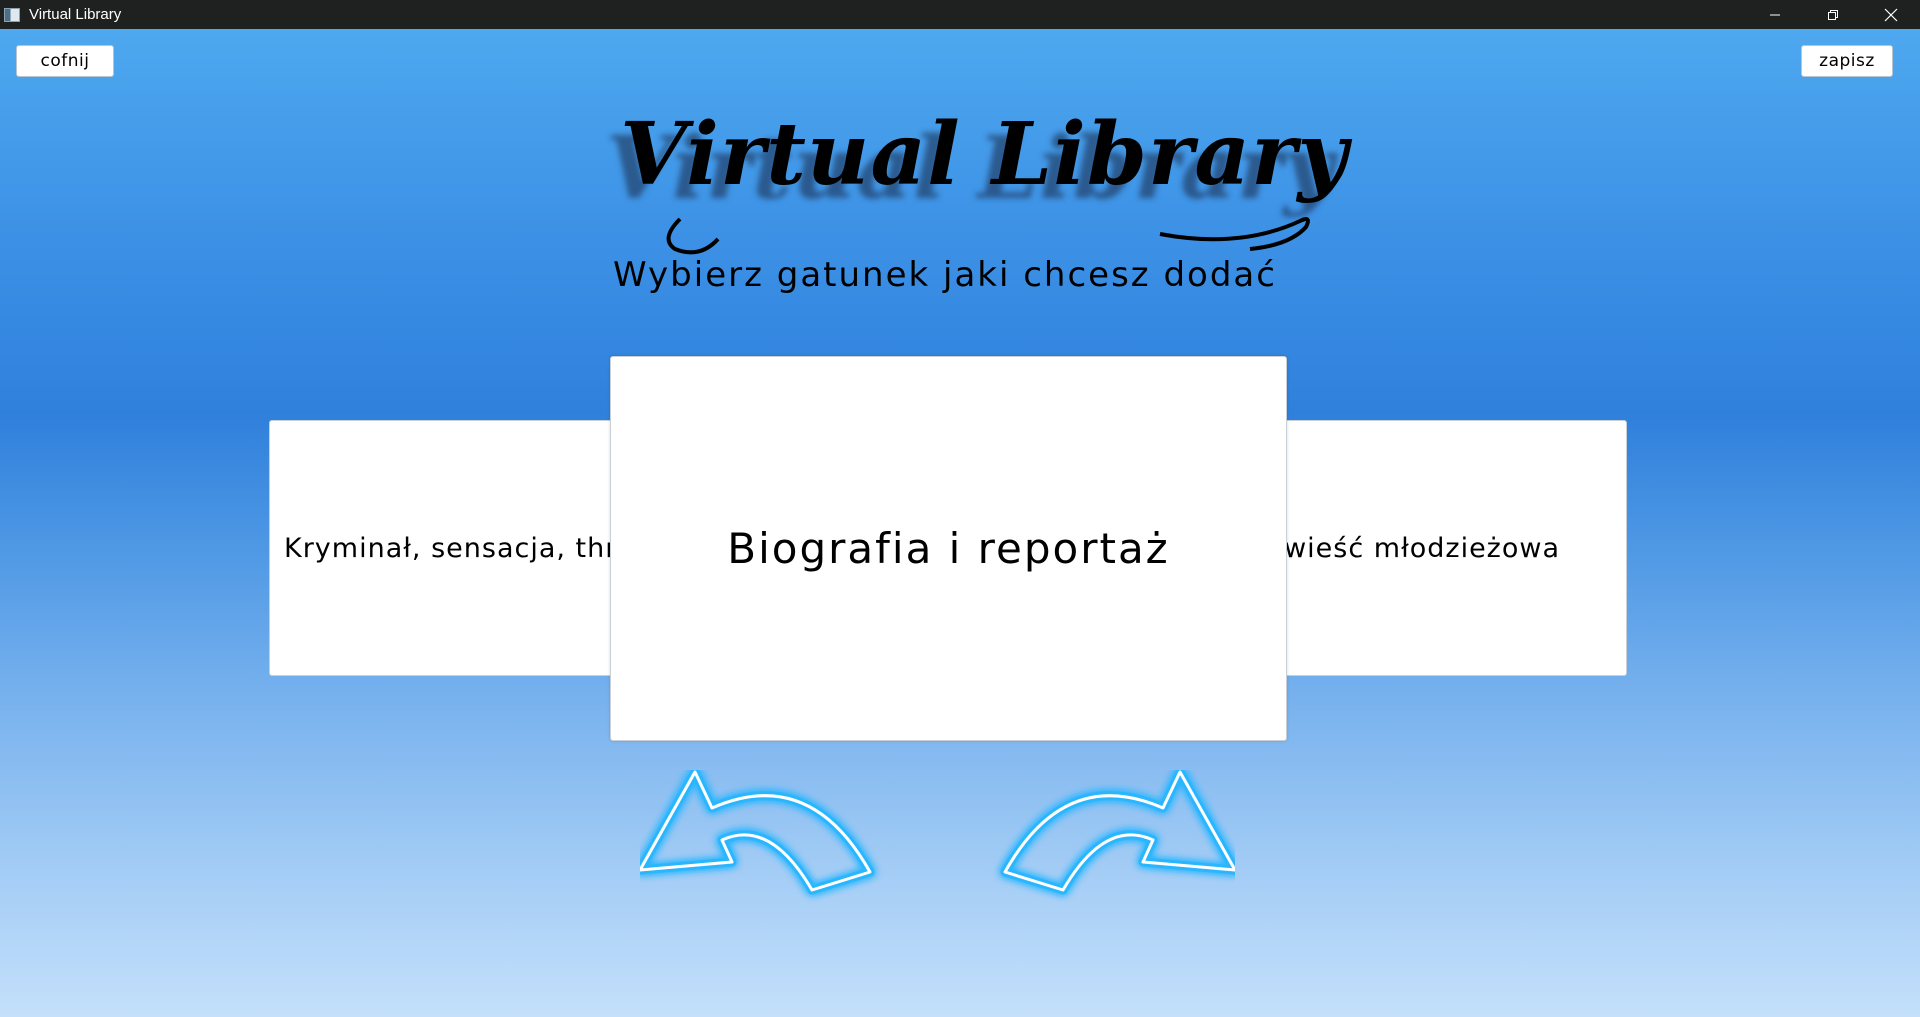  I want to click on previous-genre-button, so click(767, 853).